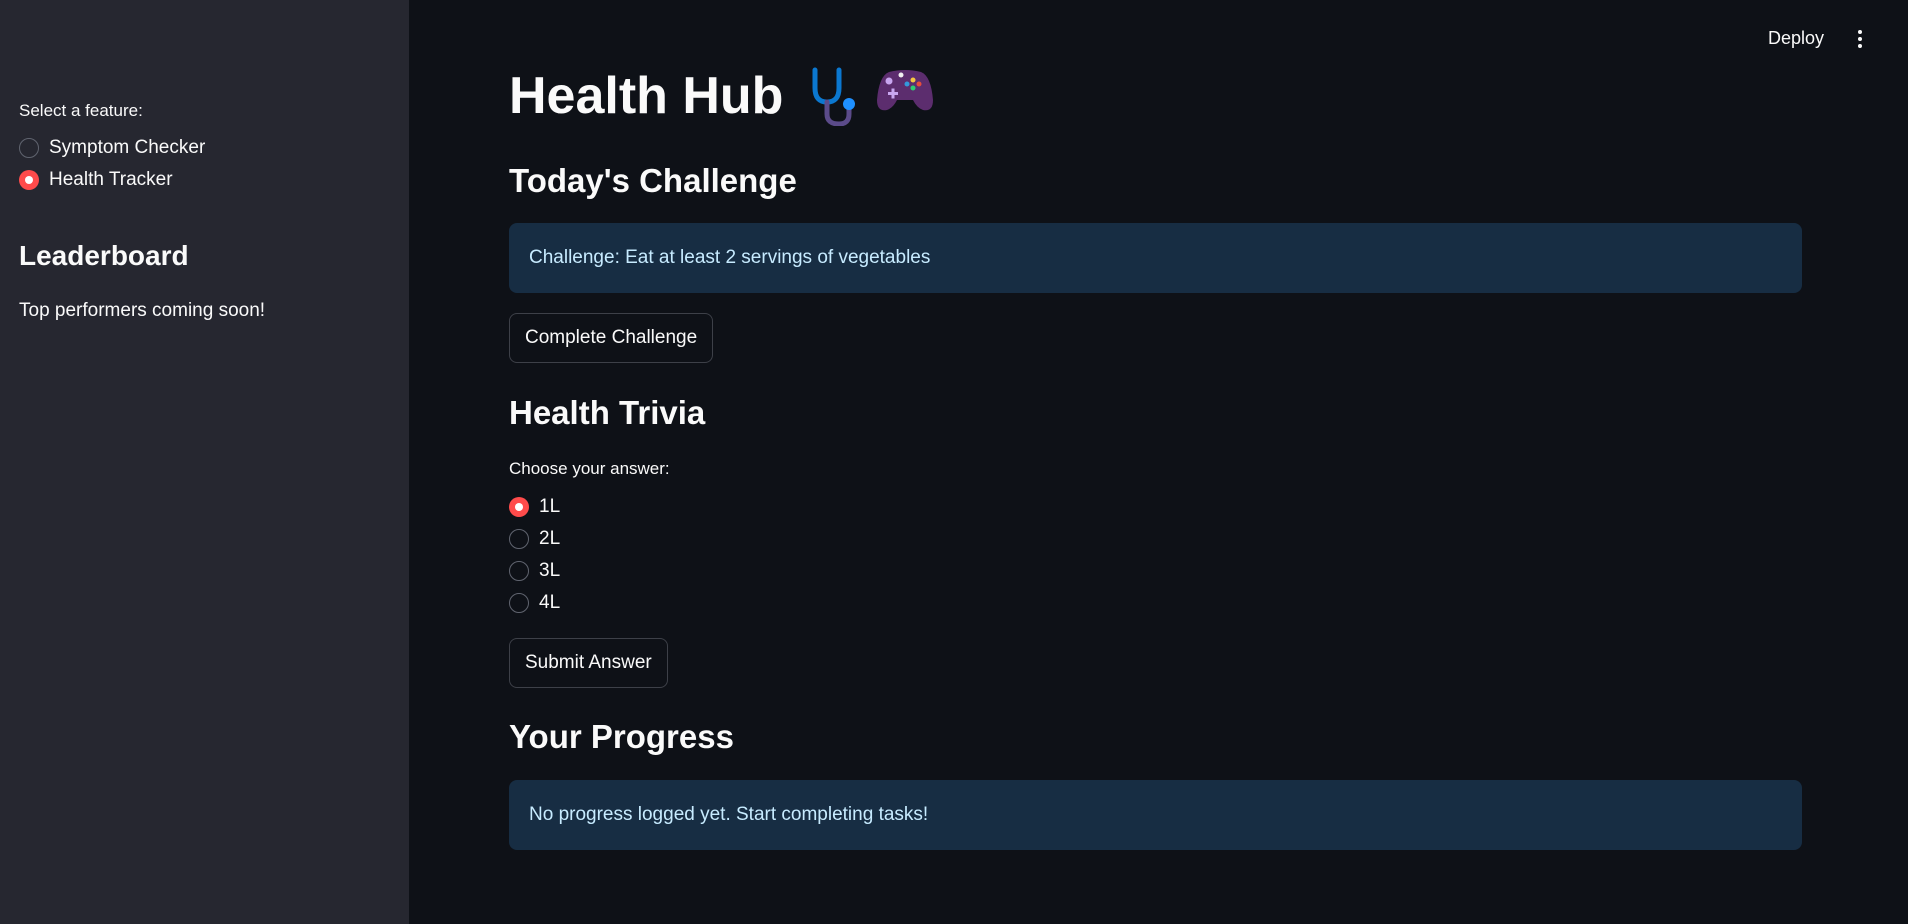 The height and width of the screenshot is (924, 1908). Describe the element at coordinates (621, 736) in the screenshot. I see `progress-heading: Your Progress` at that location.